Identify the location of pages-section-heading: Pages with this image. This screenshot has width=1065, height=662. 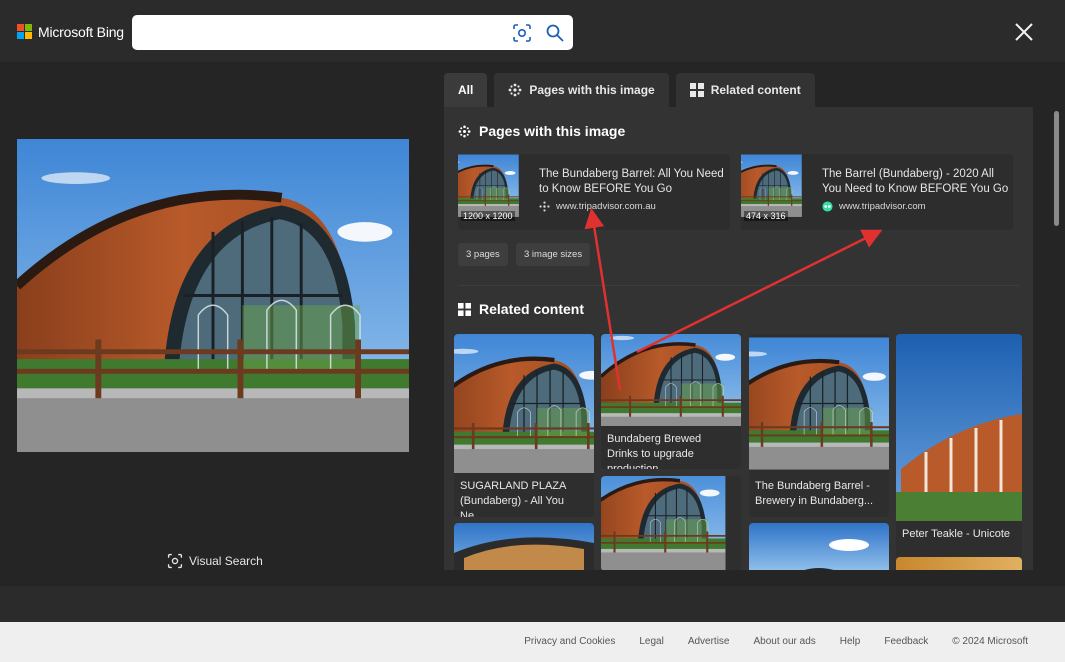
(541, 131).